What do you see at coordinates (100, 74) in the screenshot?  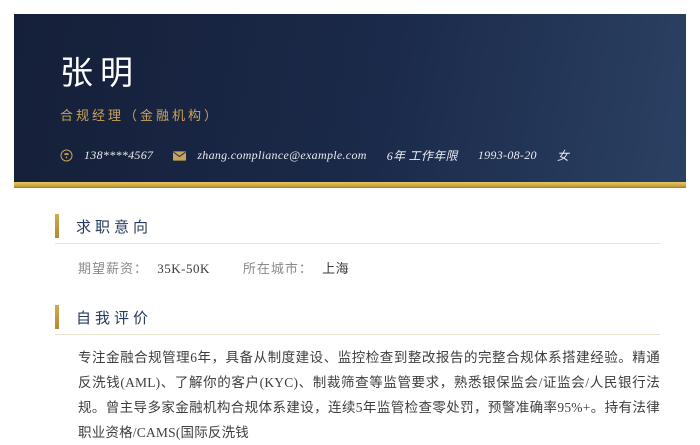 I see `candidate-name: 张明` at bounding box center [100, 74].